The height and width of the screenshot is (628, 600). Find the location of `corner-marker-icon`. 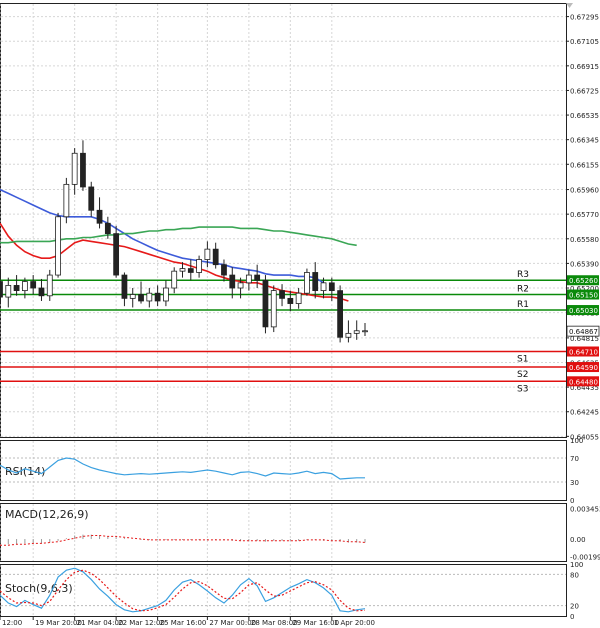

corner-marker-icon is located at coordinates (569, 5).